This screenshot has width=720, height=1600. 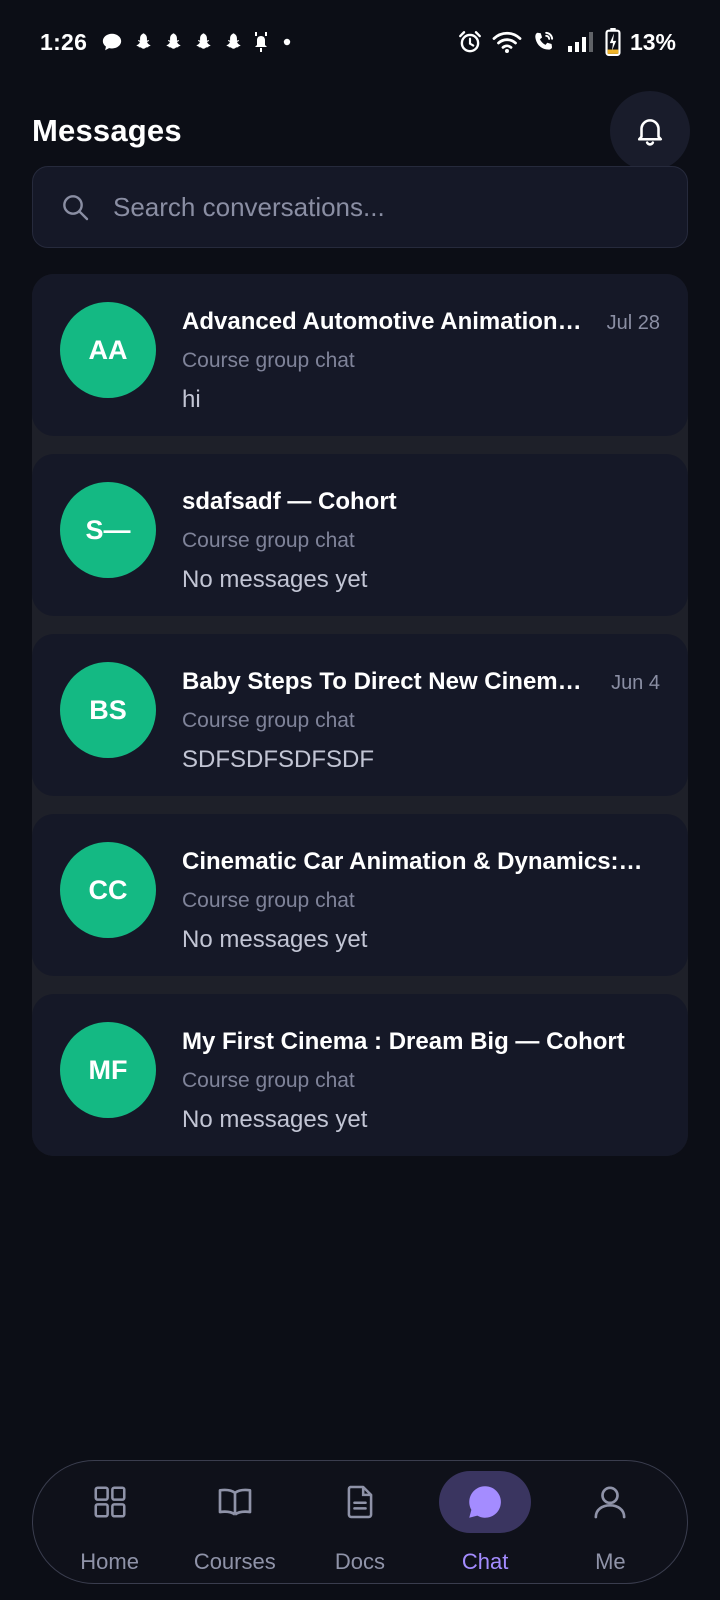 I want to click on nav-item-courses: Courses, so click(x=235, y=1522).